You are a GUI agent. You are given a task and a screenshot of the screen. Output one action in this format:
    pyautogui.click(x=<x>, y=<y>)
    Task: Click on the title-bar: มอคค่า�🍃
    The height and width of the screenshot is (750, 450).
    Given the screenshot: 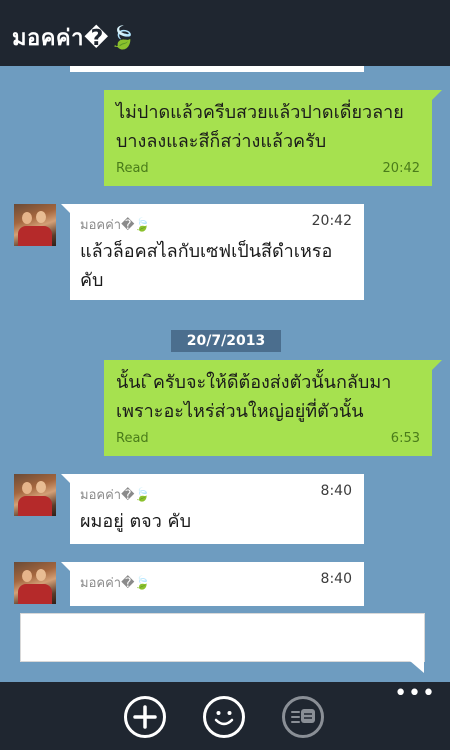 What is the action you would take?
    pyautogui.click(x=225, y=33)
    